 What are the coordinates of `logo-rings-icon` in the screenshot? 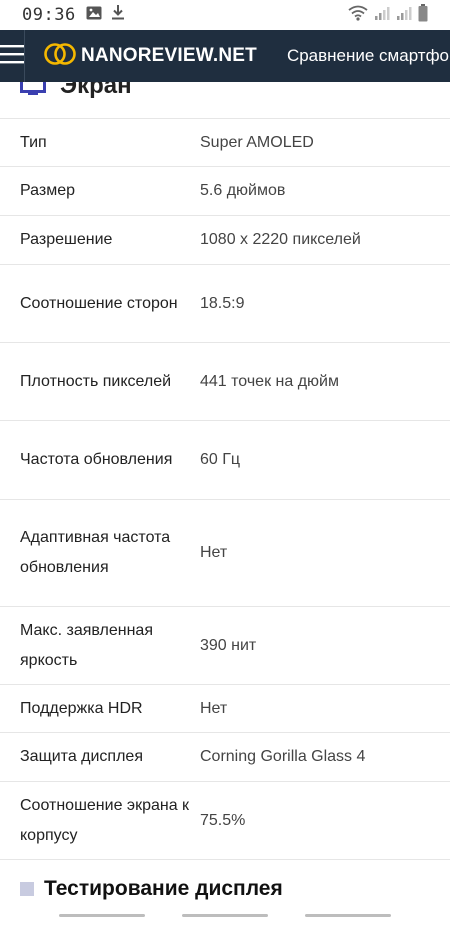 It's located at (60, 56).